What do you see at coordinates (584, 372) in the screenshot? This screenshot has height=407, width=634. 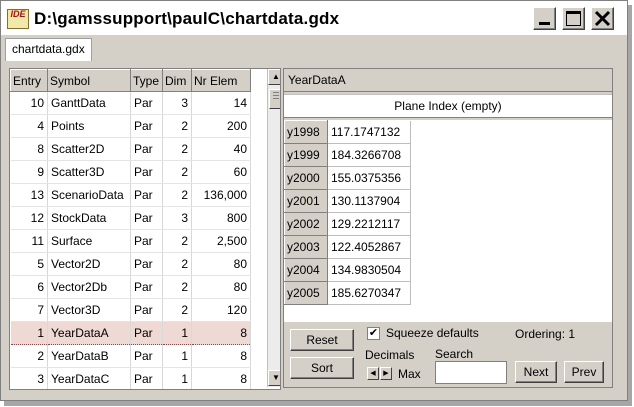 I see `prev-button: Prev` at bounding box center [584, 372].